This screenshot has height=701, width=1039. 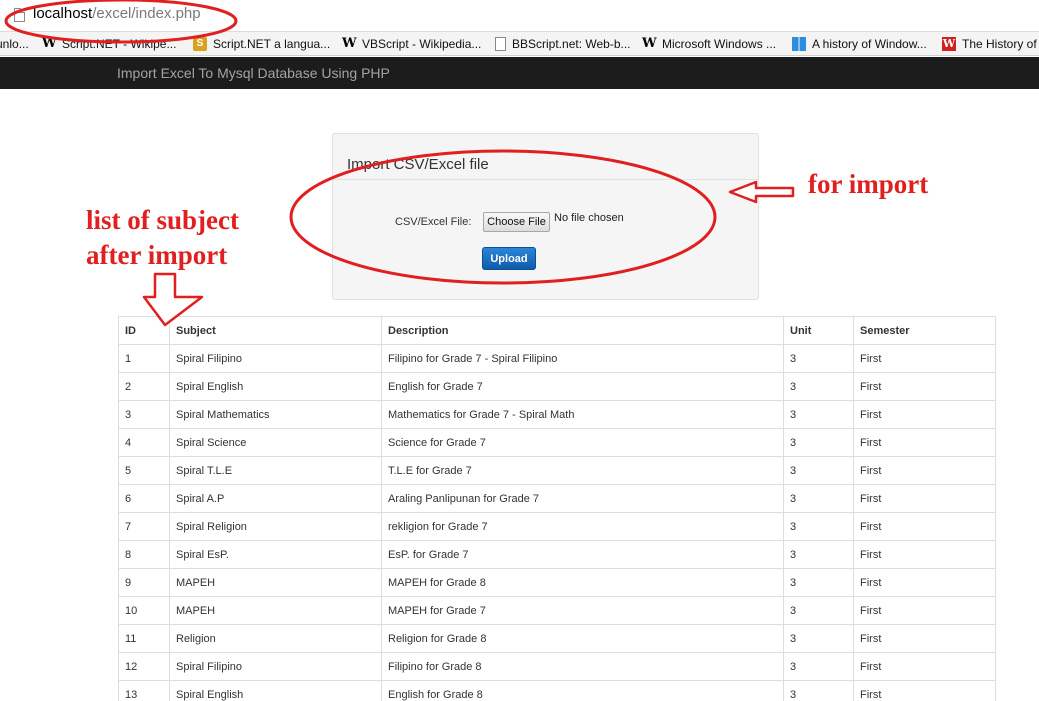 I want to click on cell-id: 1, so click(x=144, y=358).